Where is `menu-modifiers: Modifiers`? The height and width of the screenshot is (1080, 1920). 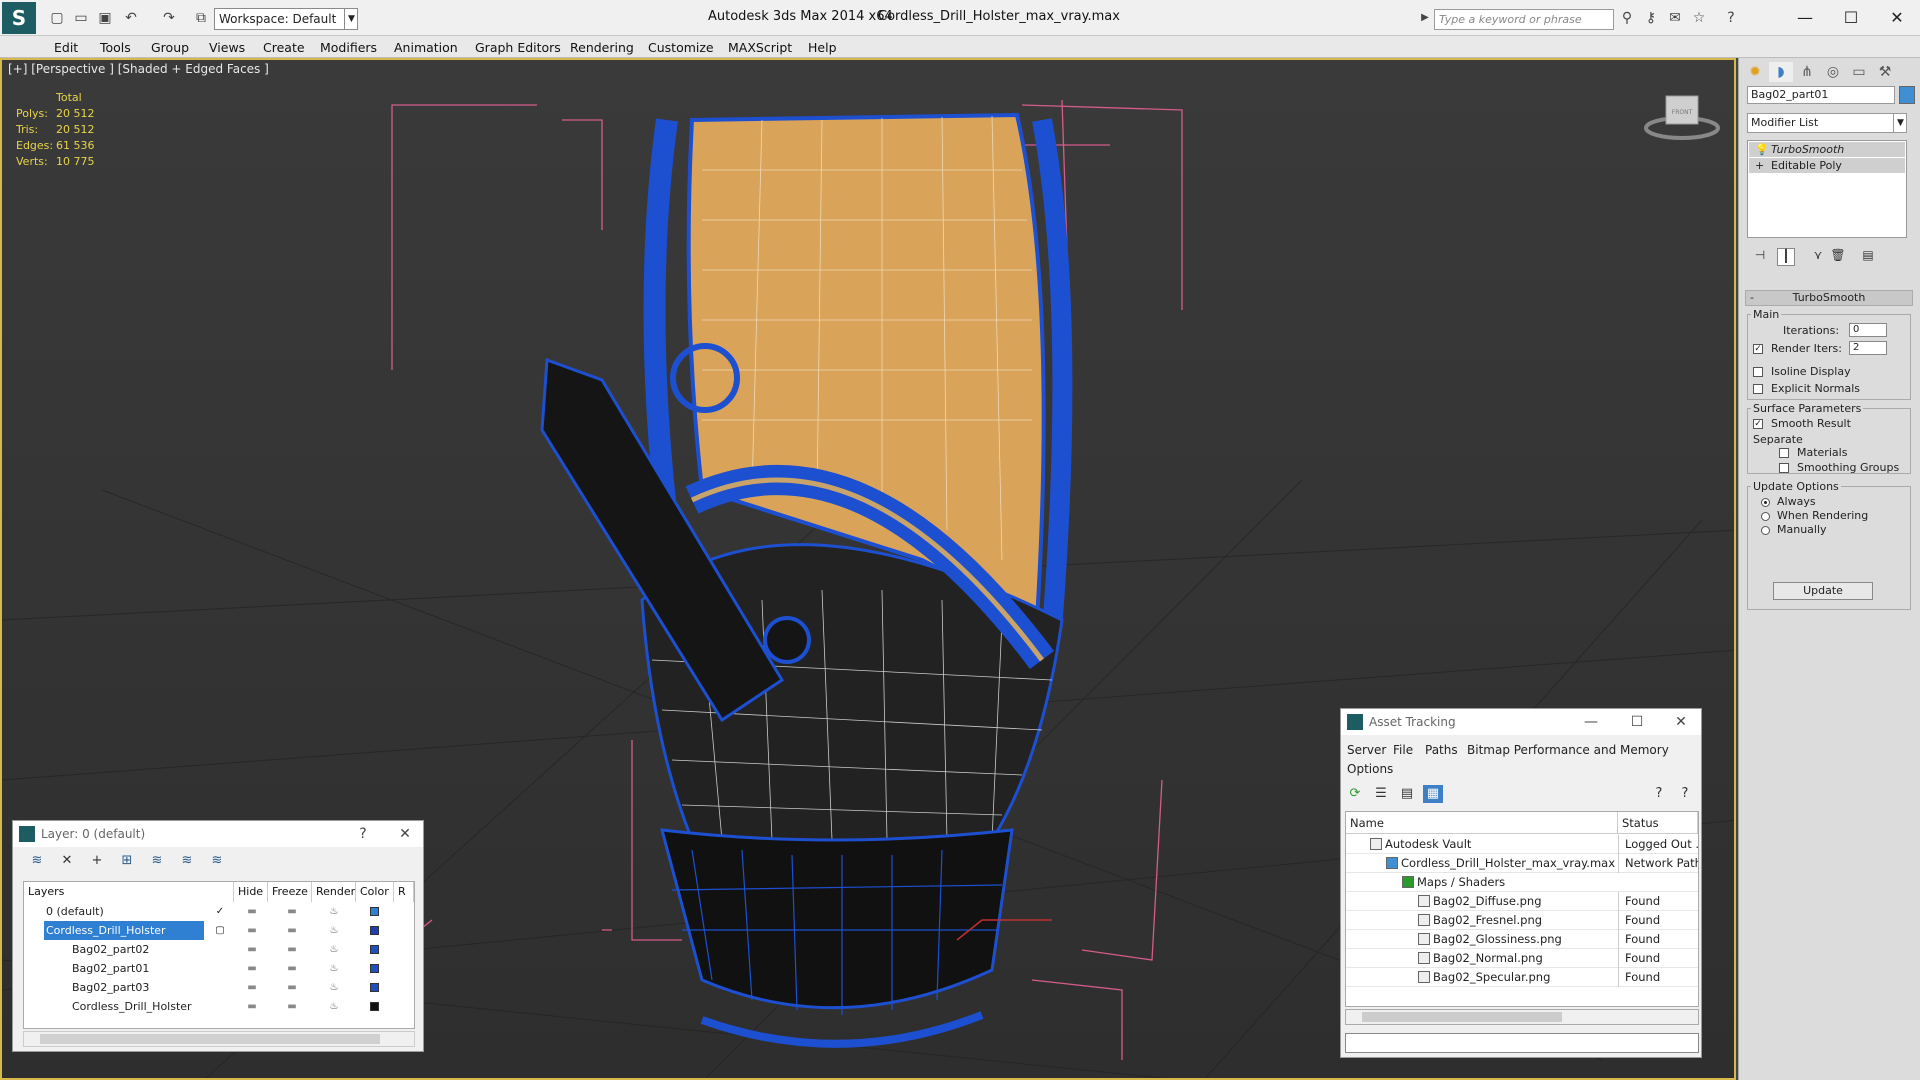
menu-modifiers: Modifiers is located at coordinates (348, 47).